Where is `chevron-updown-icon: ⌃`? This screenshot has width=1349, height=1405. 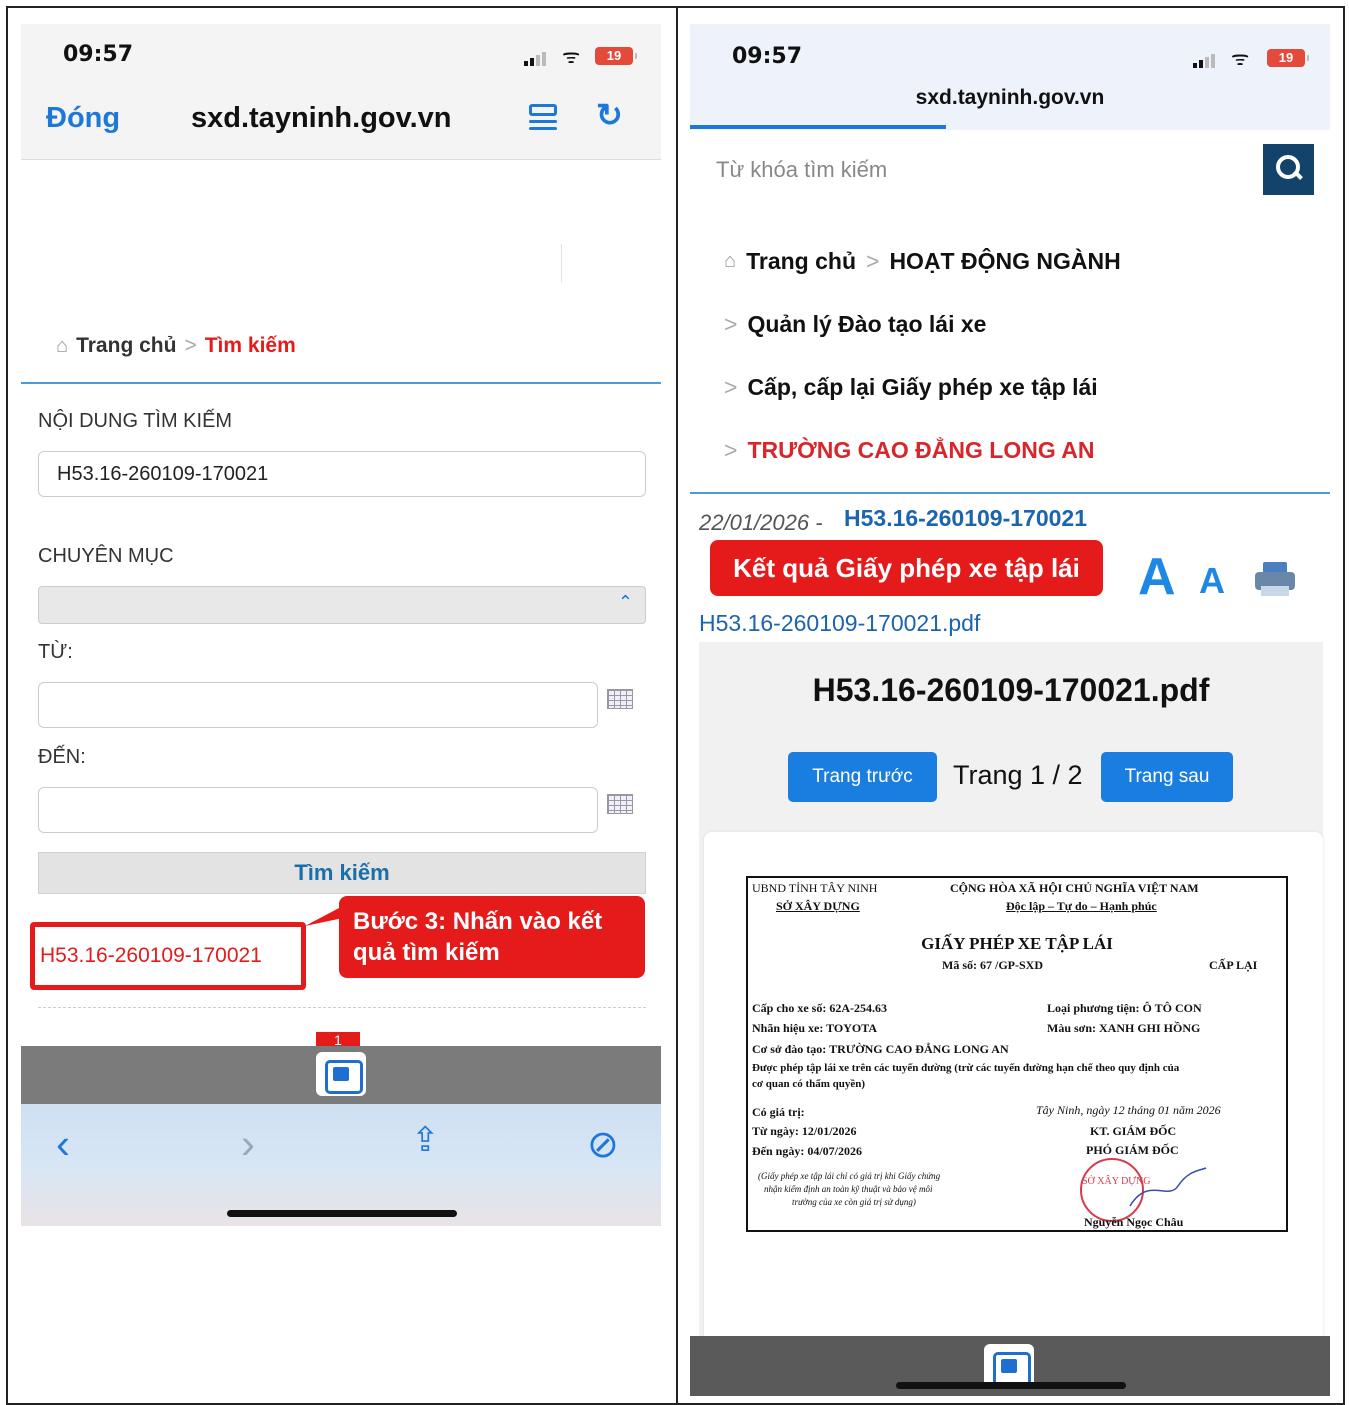 chevron-updown-icon: ⌃ is located at coordinates (625, 602).